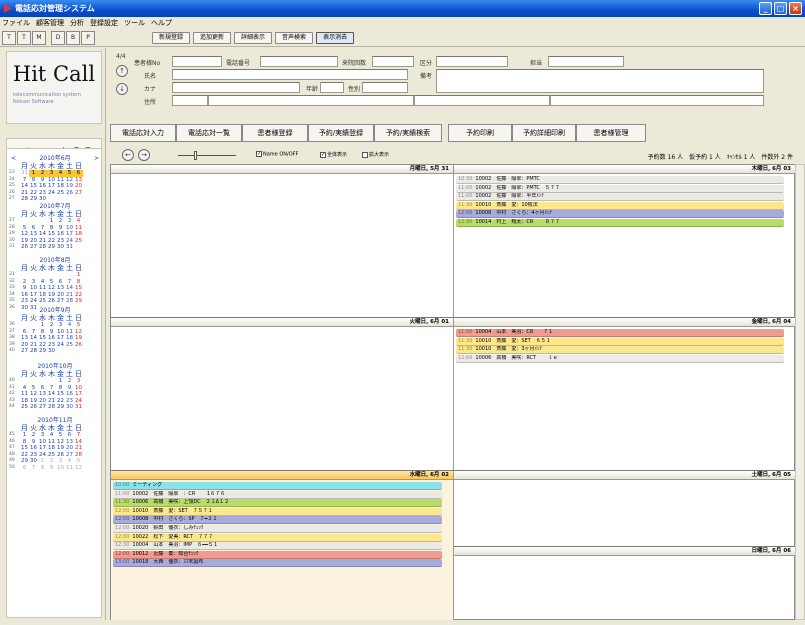 The image size is (805, 625). Describe the element at coordinates (611, 133) in the screenshot. I see `tab-7: 患者様管理` at that location.